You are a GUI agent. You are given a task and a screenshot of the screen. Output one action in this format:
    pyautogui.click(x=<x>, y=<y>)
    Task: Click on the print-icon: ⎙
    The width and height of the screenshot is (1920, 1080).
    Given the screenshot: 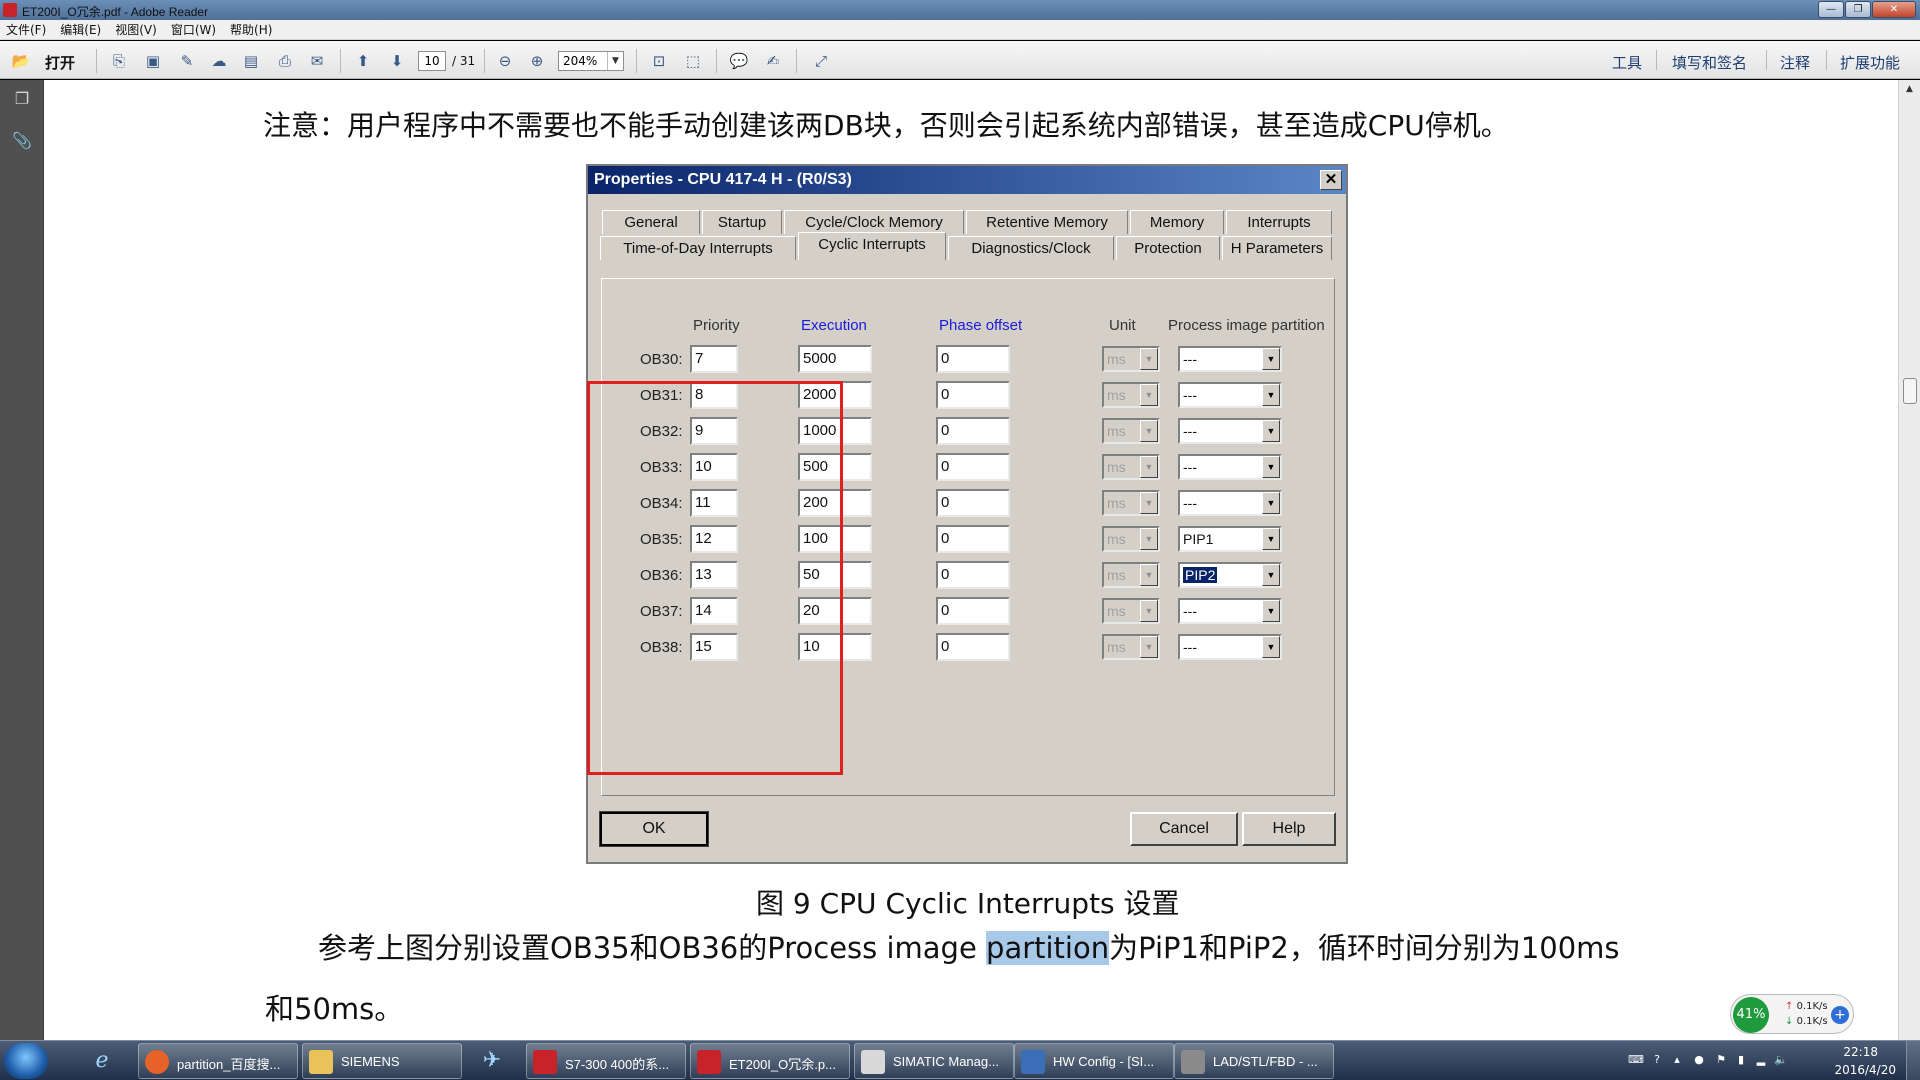 What is the action you would take?
    pyautogui.click(x=285, y=61)
    